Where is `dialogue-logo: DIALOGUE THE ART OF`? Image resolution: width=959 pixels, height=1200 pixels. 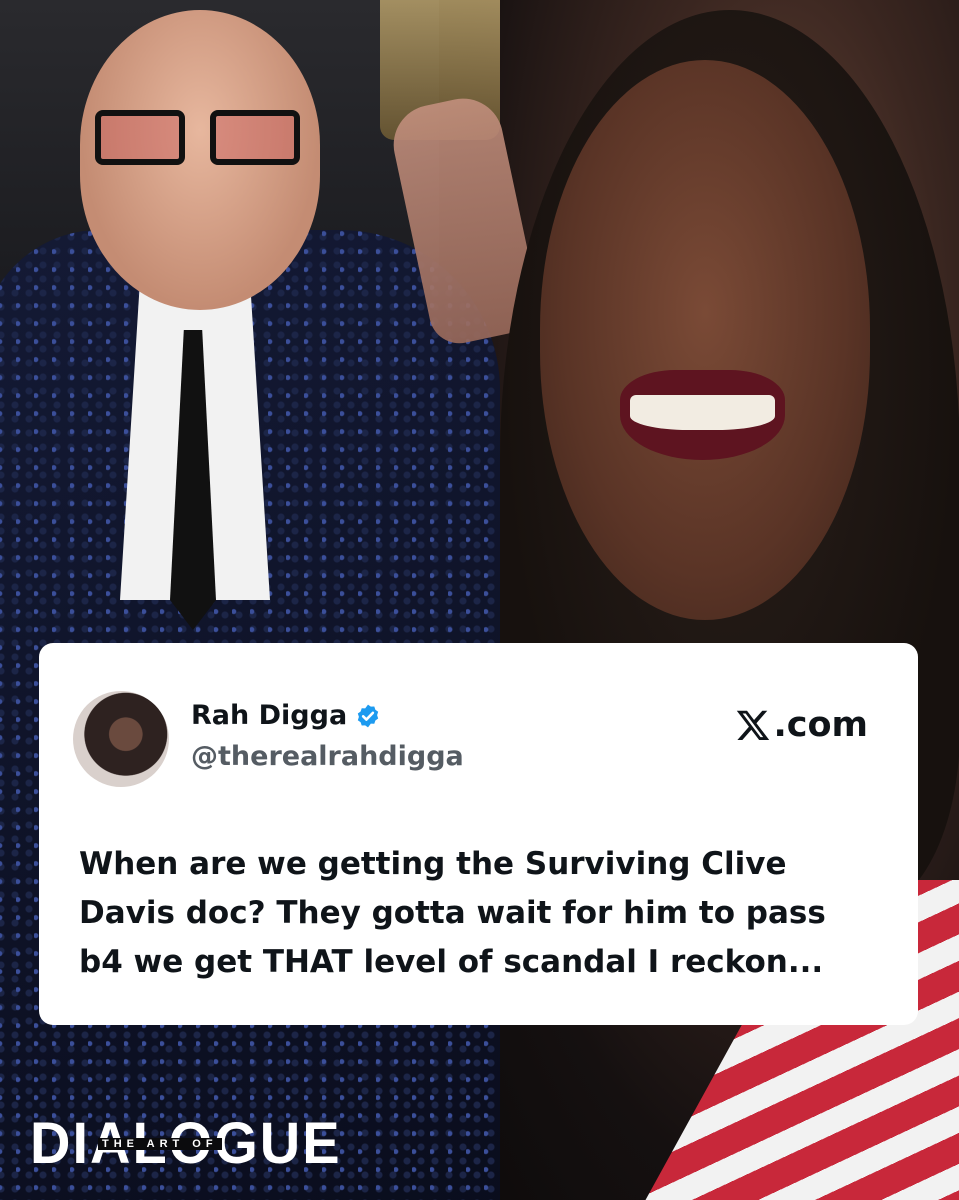 dialogue-logo: DIALOGUE THE ART OF is located at coordinates (185, 1143).